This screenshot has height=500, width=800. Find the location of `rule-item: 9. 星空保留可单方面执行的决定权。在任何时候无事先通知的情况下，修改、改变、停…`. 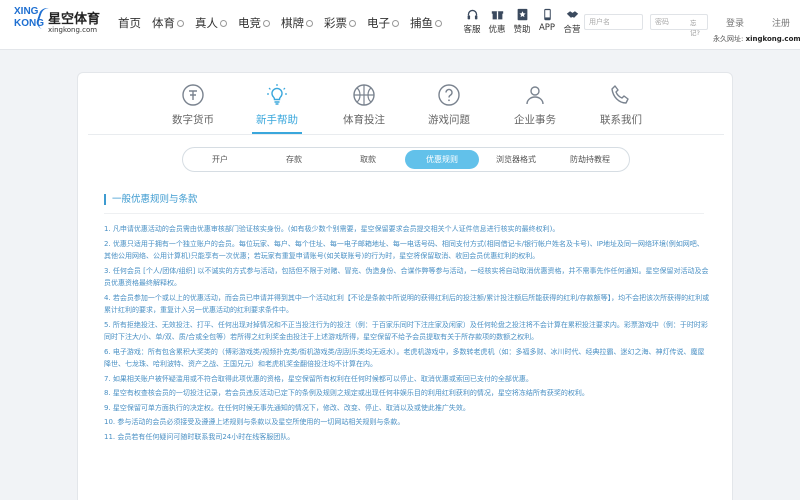

rule-item: 9. 星空保留可单方面执行的决定权。在任何时候无事先通知的情况下，修改、改变、停… is located at coordinates (287, 407).